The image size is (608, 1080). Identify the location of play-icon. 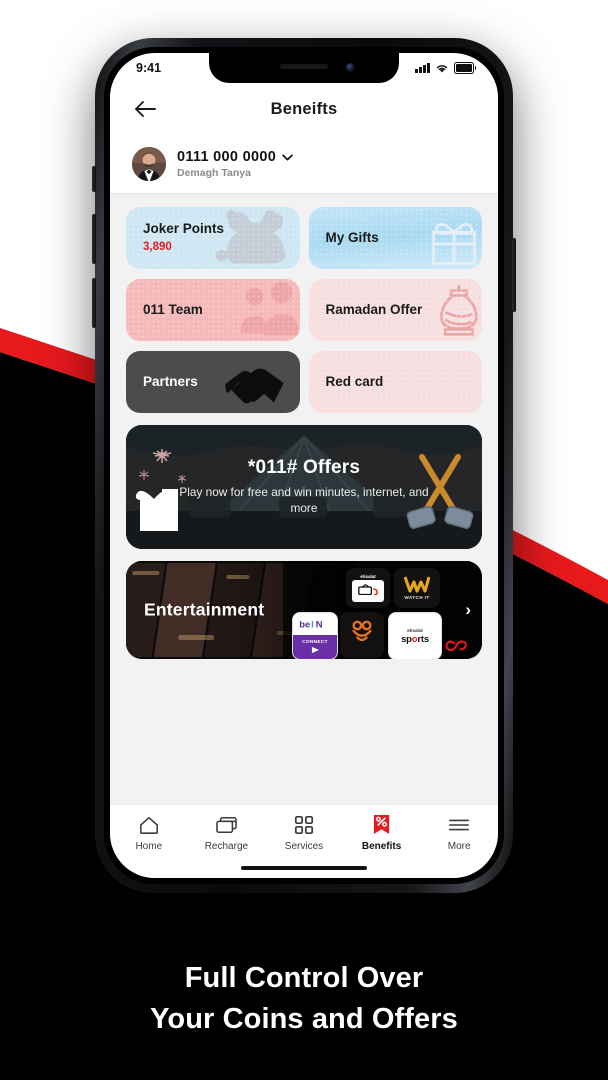
(315, 650).